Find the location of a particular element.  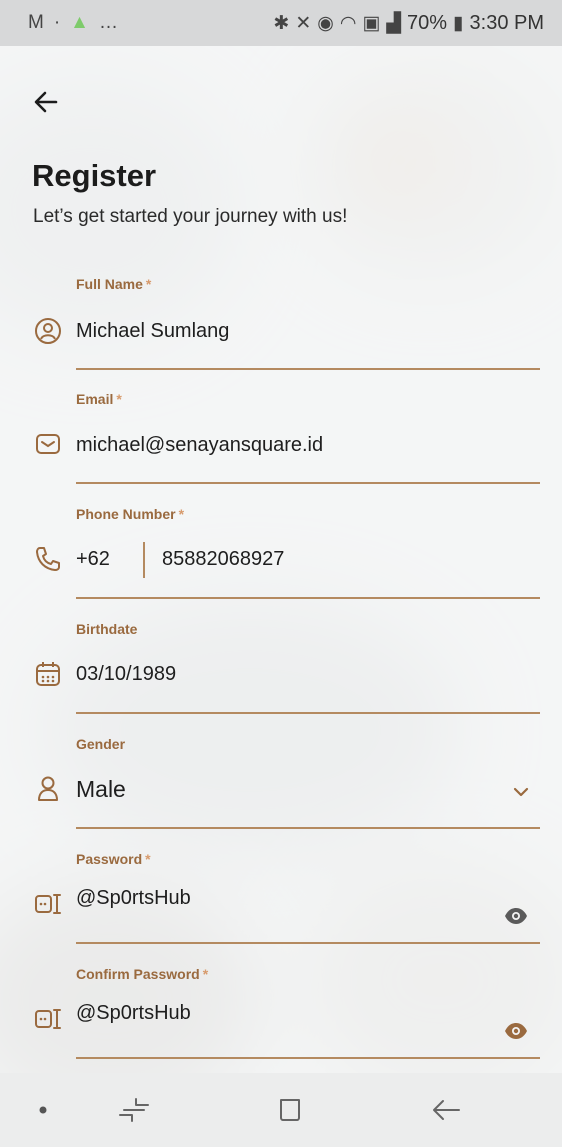

back-icon is located at coordinates (446, 1110).